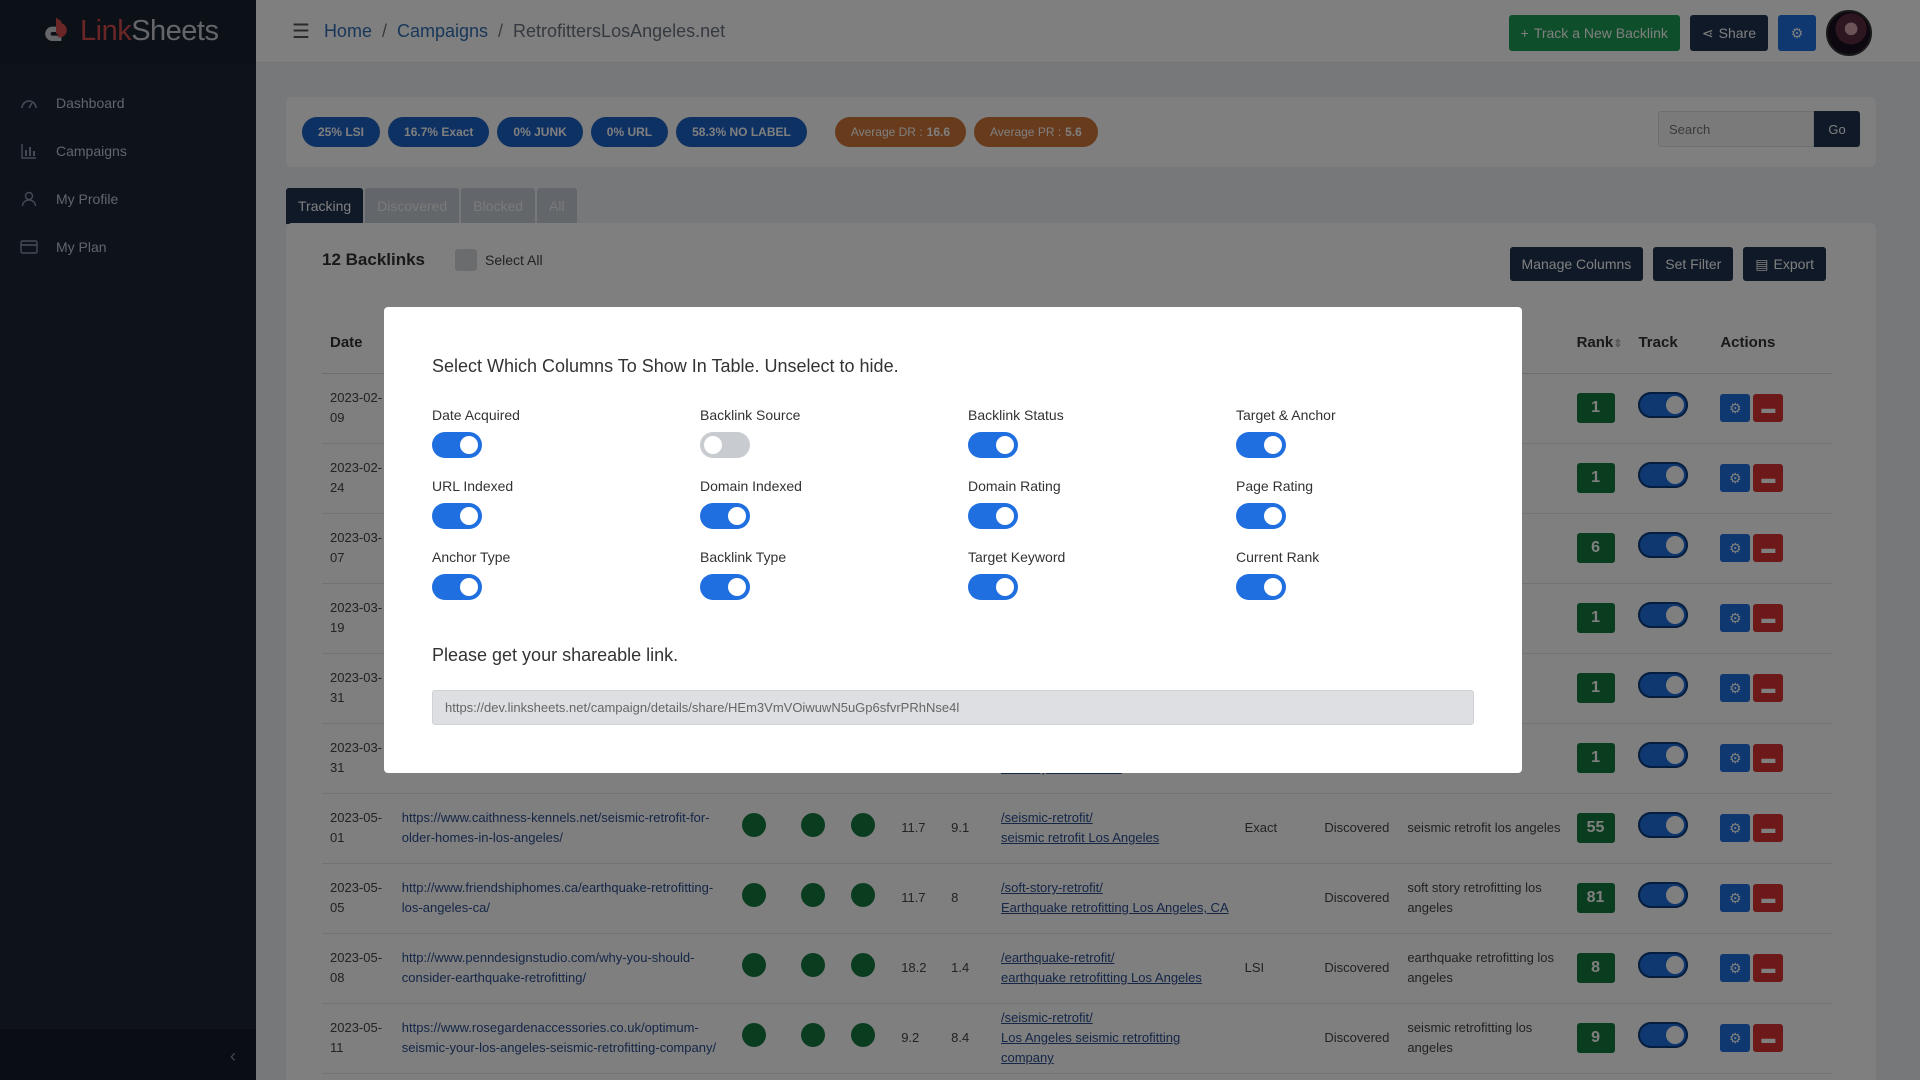 The image size is (1920, 1080). What do you see at coordinates (566, 574) in the screenshot?
I see `column-option: Anchor Type` at bounding box center [566, 574].